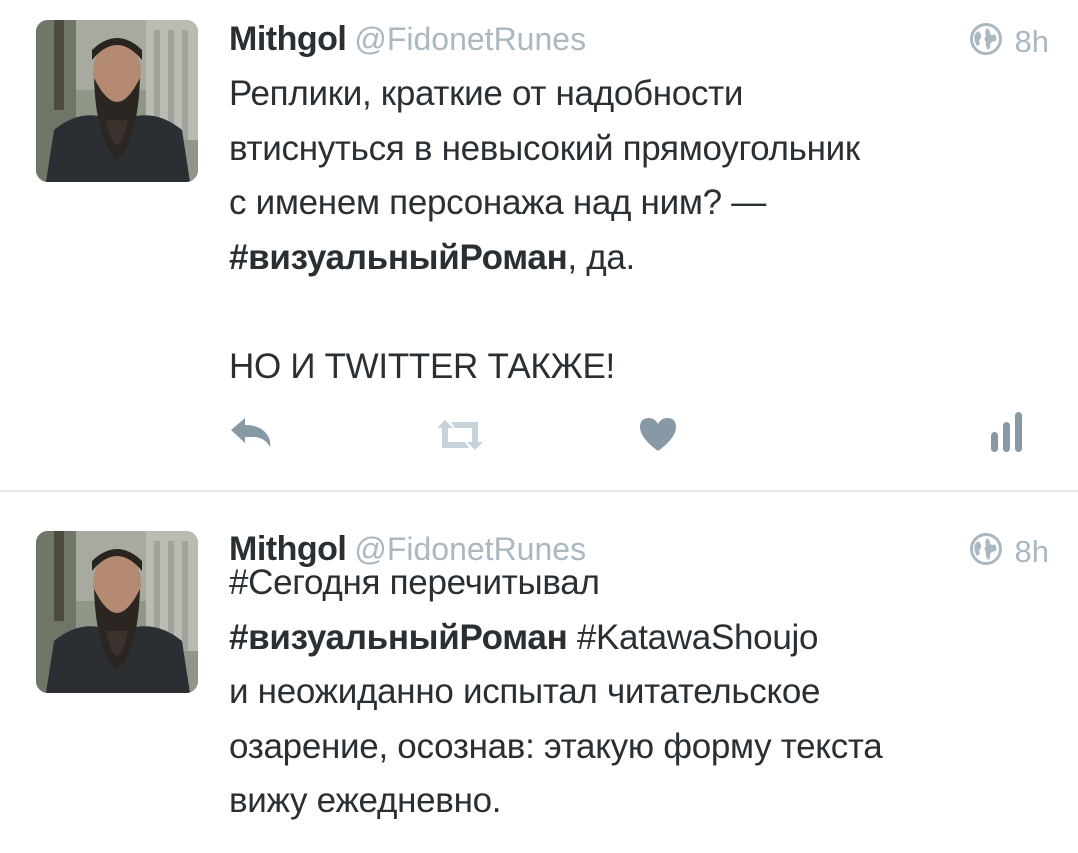 This screenshot has width=1078, height=853. I want to click on timestamp: 8h, so click(1032, 42).